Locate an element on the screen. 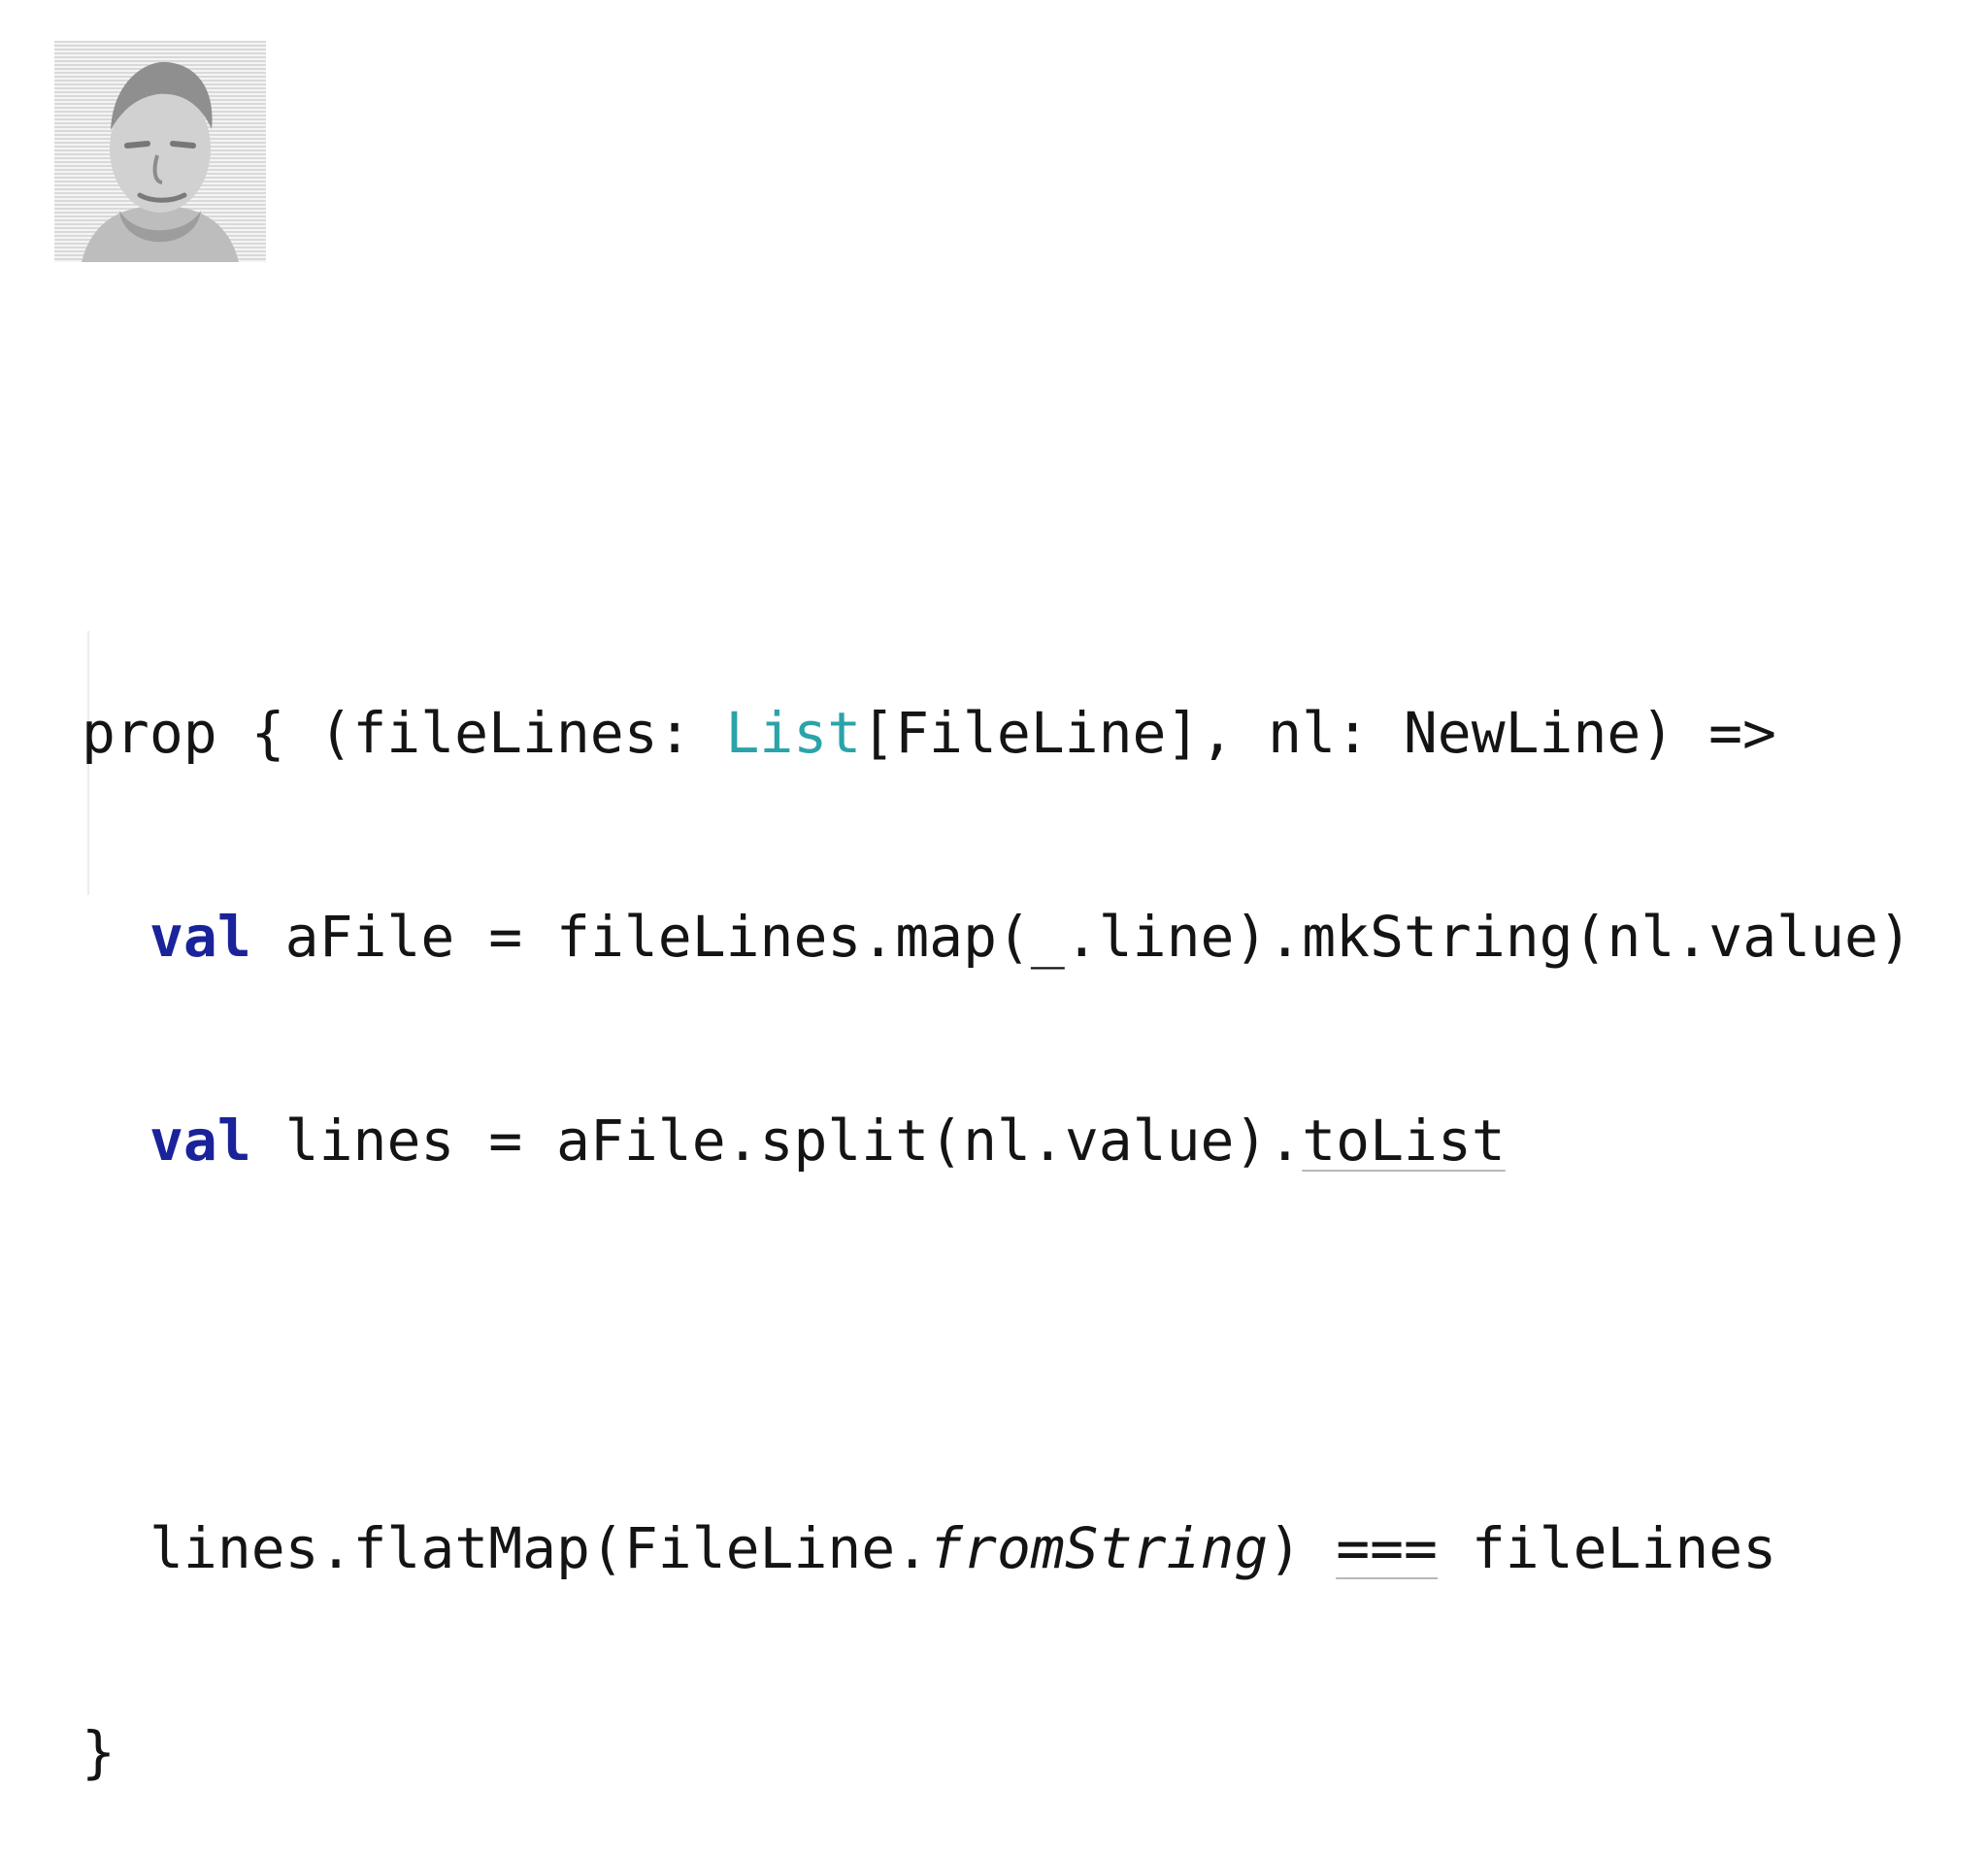 Image resolution: width=1988 pixels, height=1854 pixels. code-line-5-suffix: fileLines is located at coordinates (1607, 1548).